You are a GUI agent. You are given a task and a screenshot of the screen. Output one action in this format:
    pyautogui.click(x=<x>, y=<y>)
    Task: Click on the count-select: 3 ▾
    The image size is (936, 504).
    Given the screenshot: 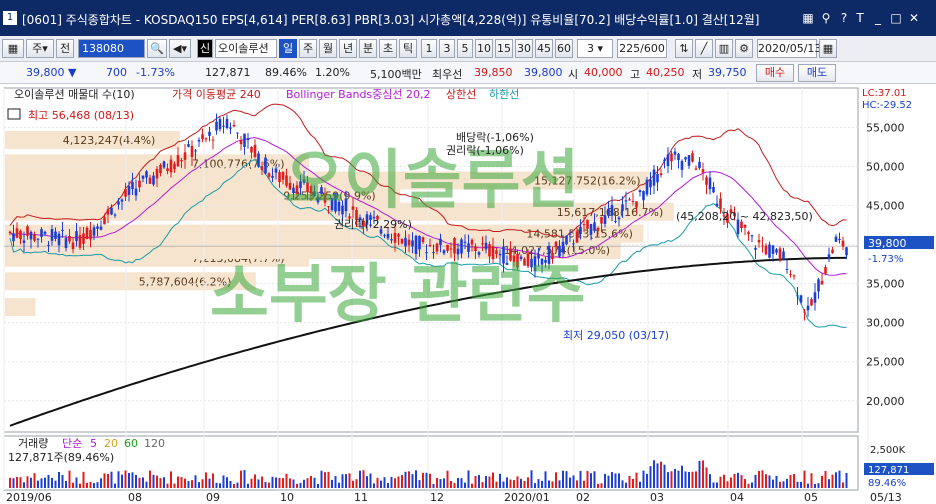 What is the action you would take?
    pyautogui.click(x=595, y=48)
    